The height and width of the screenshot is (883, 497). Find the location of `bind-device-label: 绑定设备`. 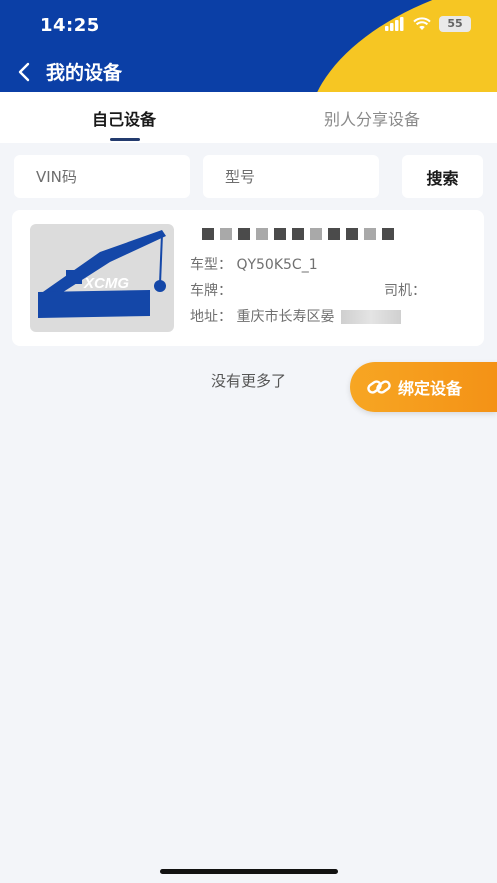

bind-device-label: 绑定设备 is located at coordinates (430, 388).